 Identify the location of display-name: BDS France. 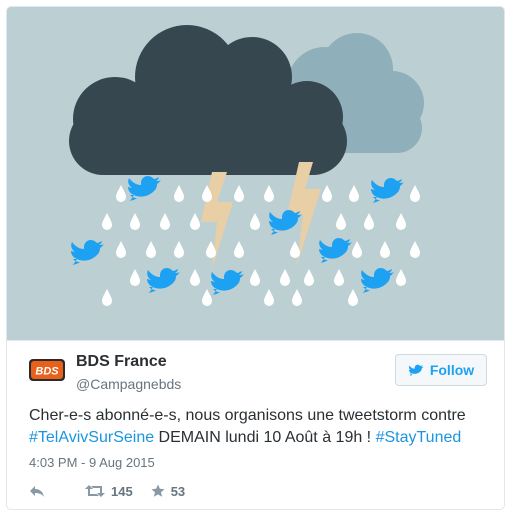
(121, 362).